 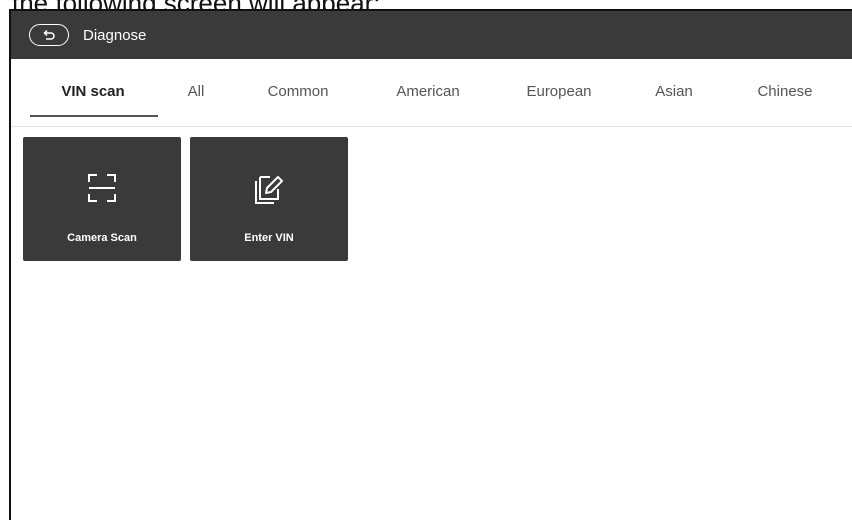 What do you see at coordinates (92, 91) in the screenshot?
I see `tab-vin-scan: VIN scan` at bounding box center [92, 91].